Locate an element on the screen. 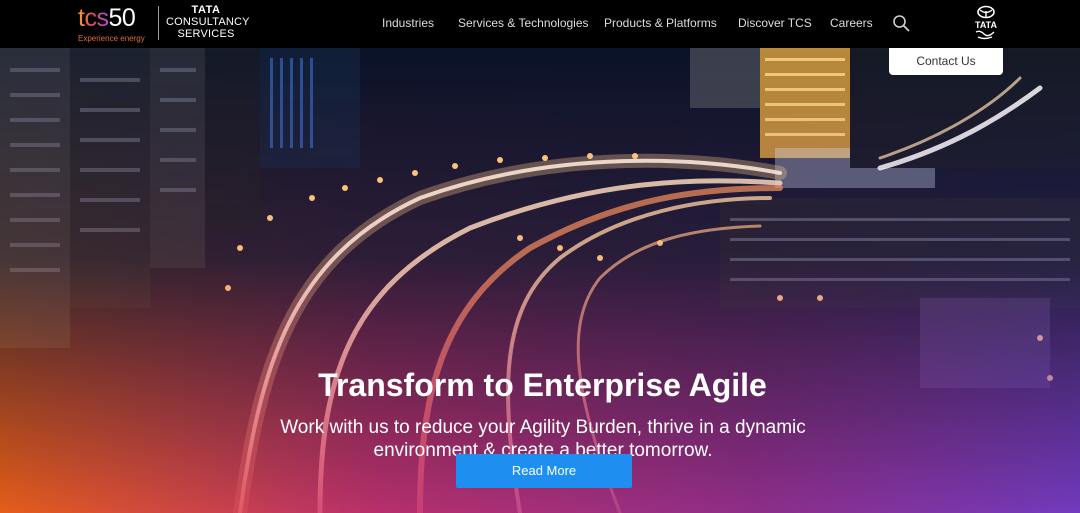  tata-emblem-logo: TATA is located at coordinates (986, 24).